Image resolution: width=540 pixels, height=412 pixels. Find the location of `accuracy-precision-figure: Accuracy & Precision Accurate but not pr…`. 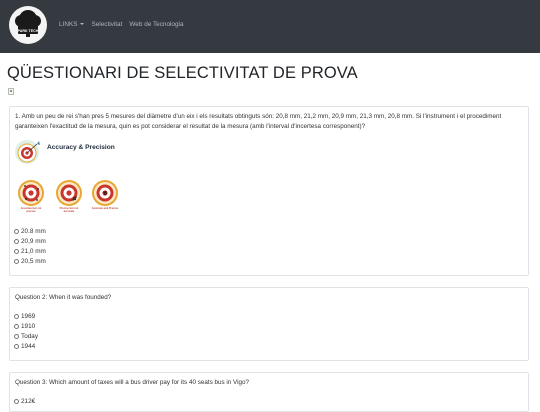

accuracy-precision-figure: Accuracy & Precision Accurate but not pr… is located at coordinates (71, 178).